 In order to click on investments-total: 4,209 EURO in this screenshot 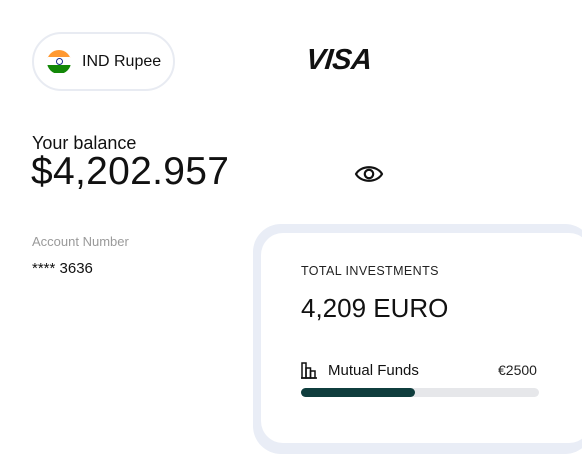, I will do `click(375, 308)`.